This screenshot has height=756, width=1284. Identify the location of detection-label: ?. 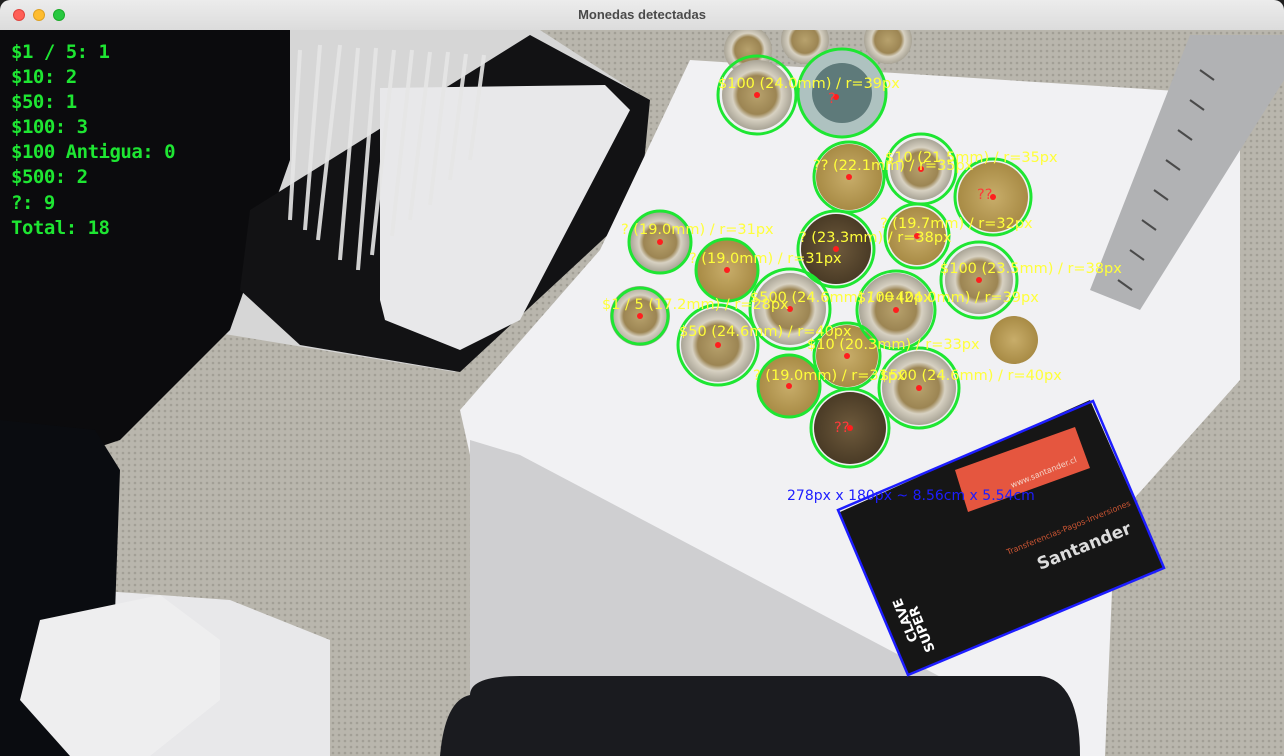
(832, 99).